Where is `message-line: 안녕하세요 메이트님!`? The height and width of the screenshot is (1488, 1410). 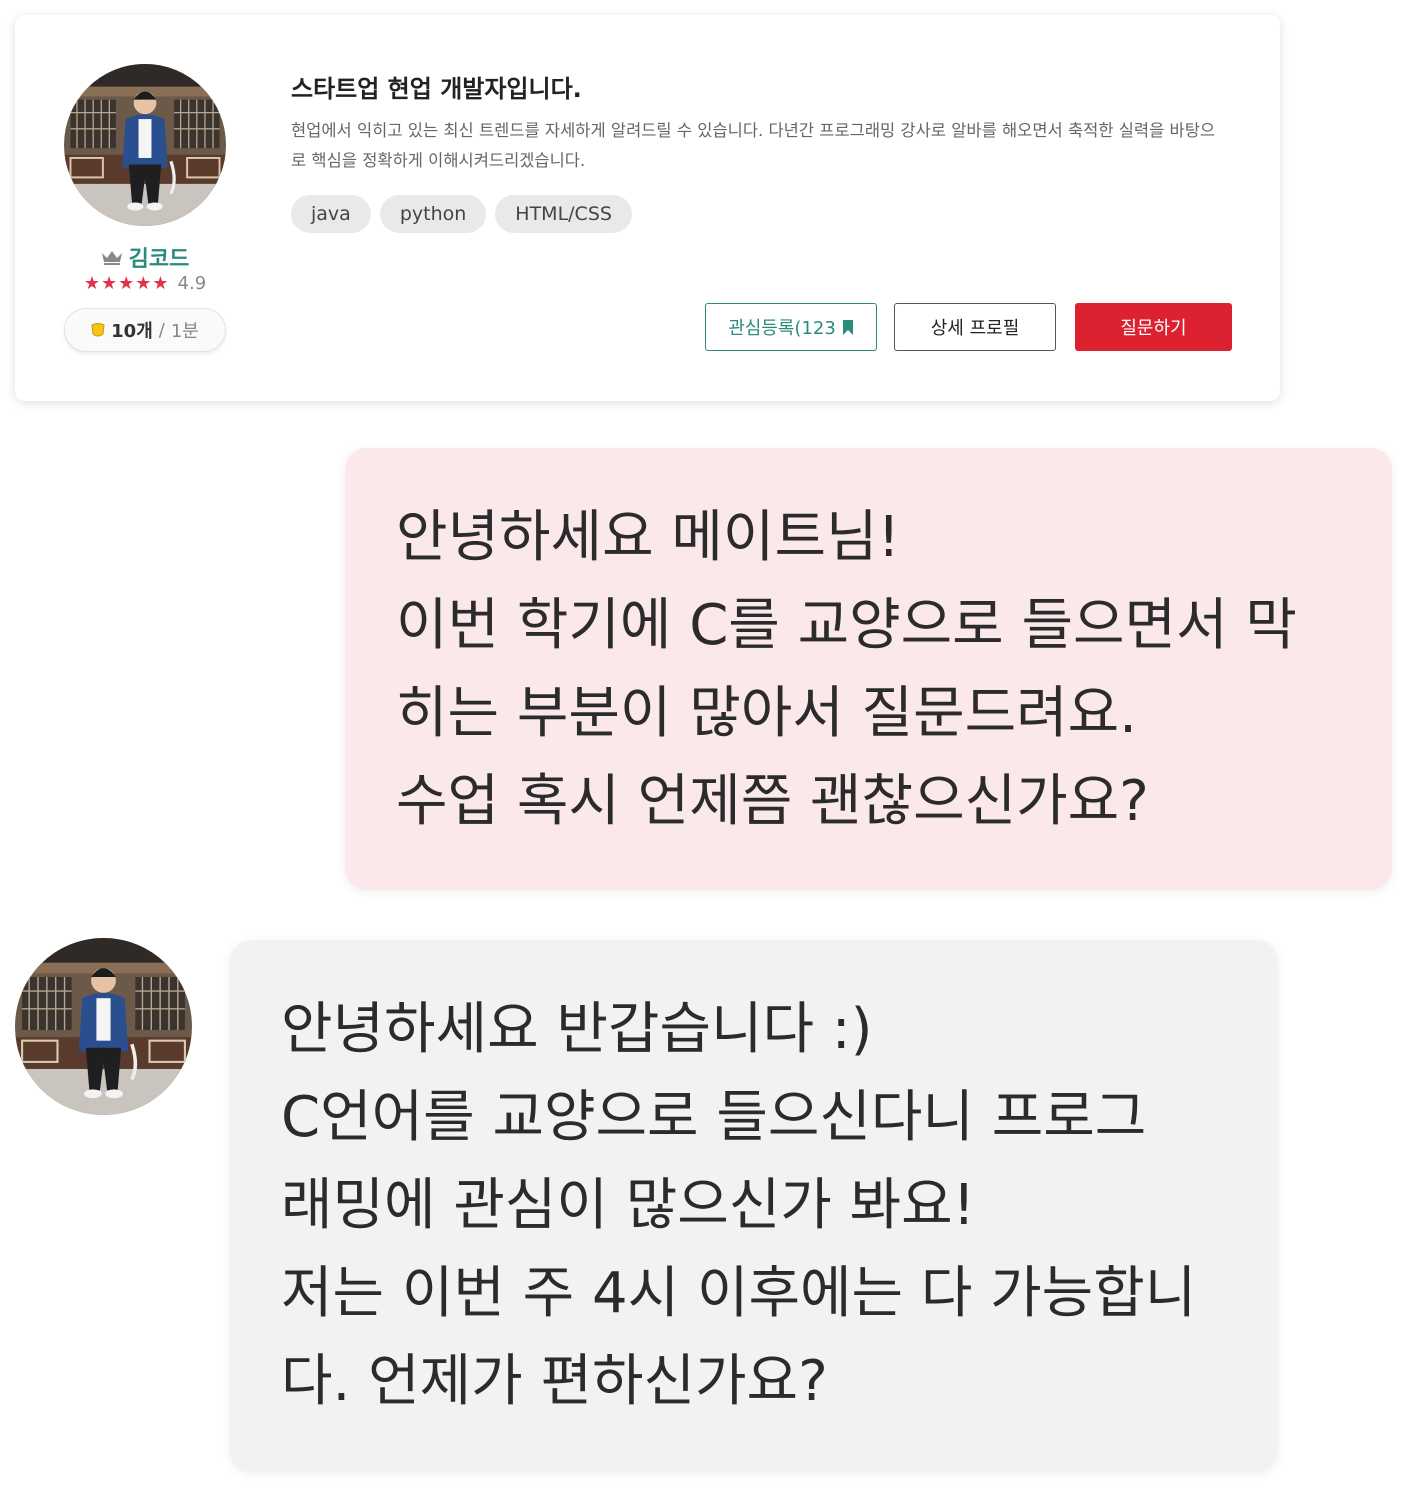
message-line: 안녕하세요 메이트님! is located at coordinates (648, 537).